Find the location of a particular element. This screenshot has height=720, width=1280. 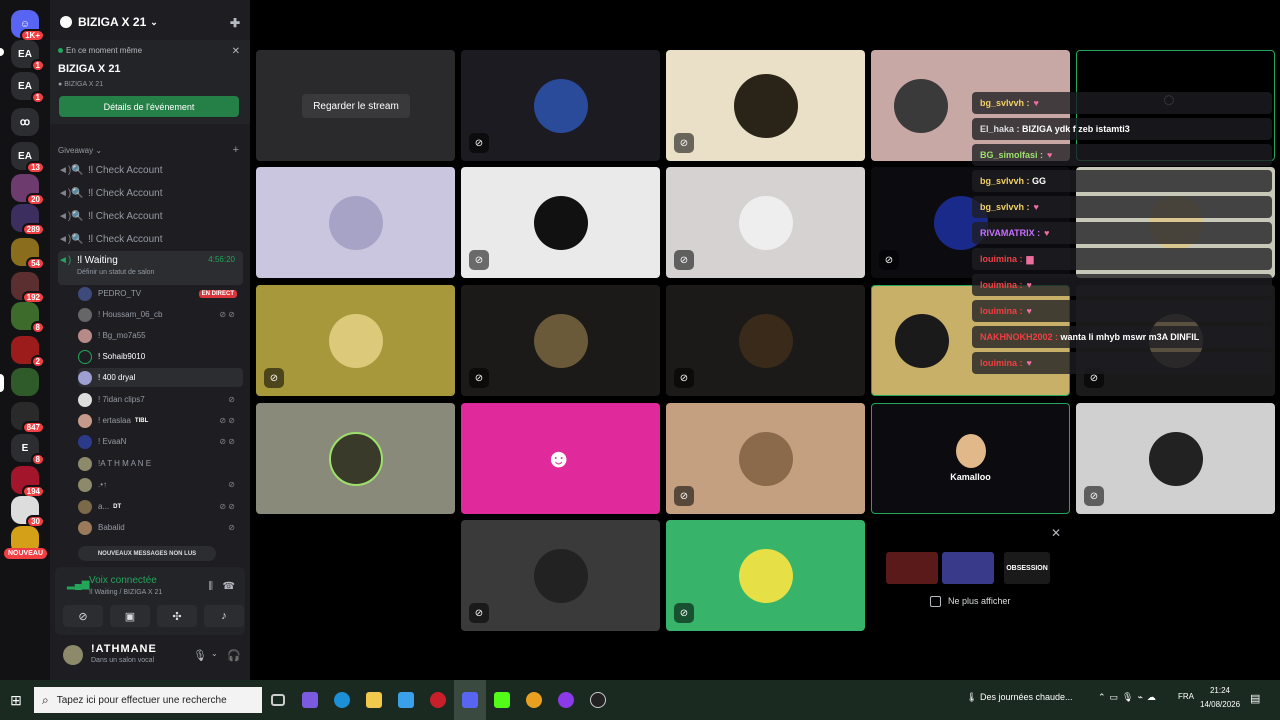

chrome-icon is located at coordinates (534, 700).